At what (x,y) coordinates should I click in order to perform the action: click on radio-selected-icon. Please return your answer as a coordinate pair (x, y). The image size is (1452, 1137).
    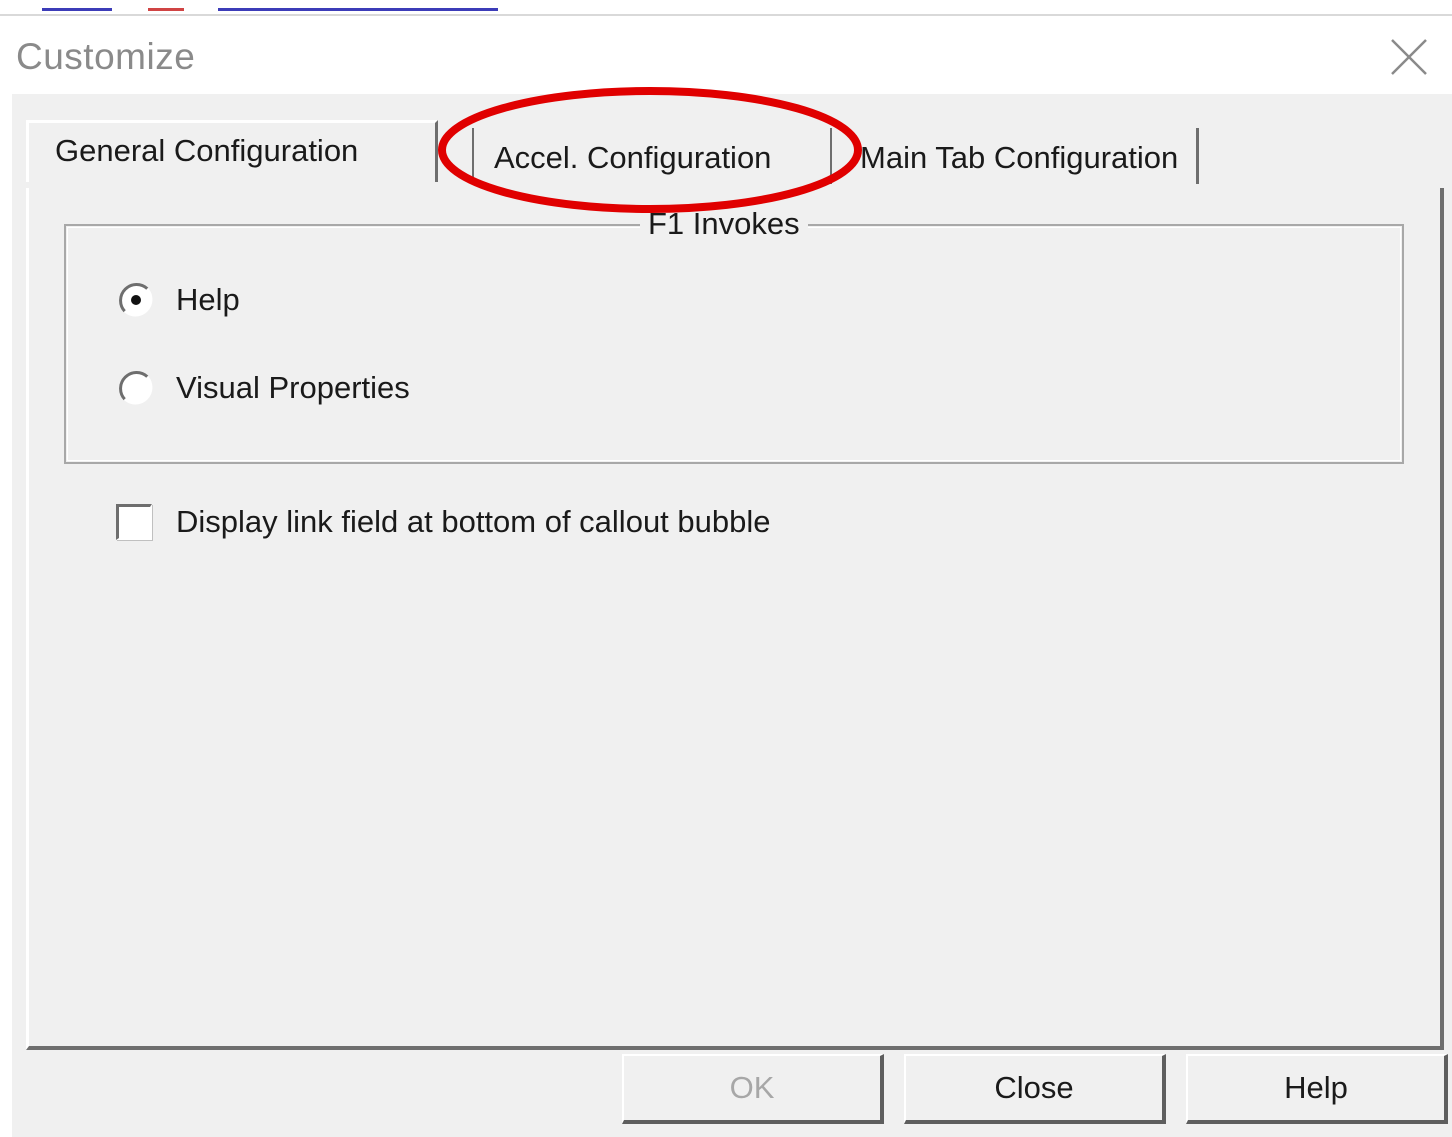
    Looking at the image, I should click on (136, 300).